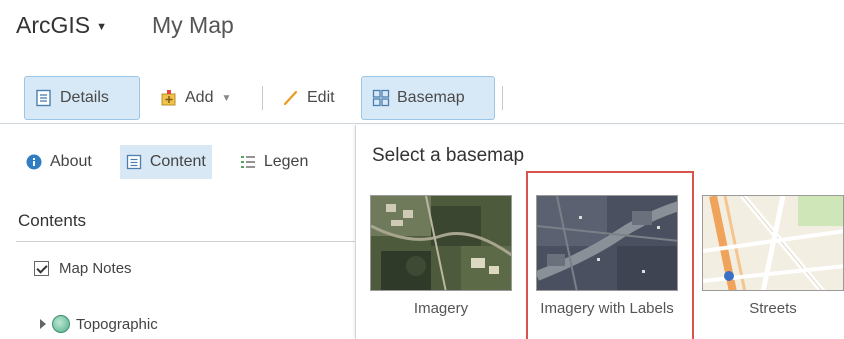 The image size is (844, 339). I want to click on add-button: Add ▼, so click(200, 98).